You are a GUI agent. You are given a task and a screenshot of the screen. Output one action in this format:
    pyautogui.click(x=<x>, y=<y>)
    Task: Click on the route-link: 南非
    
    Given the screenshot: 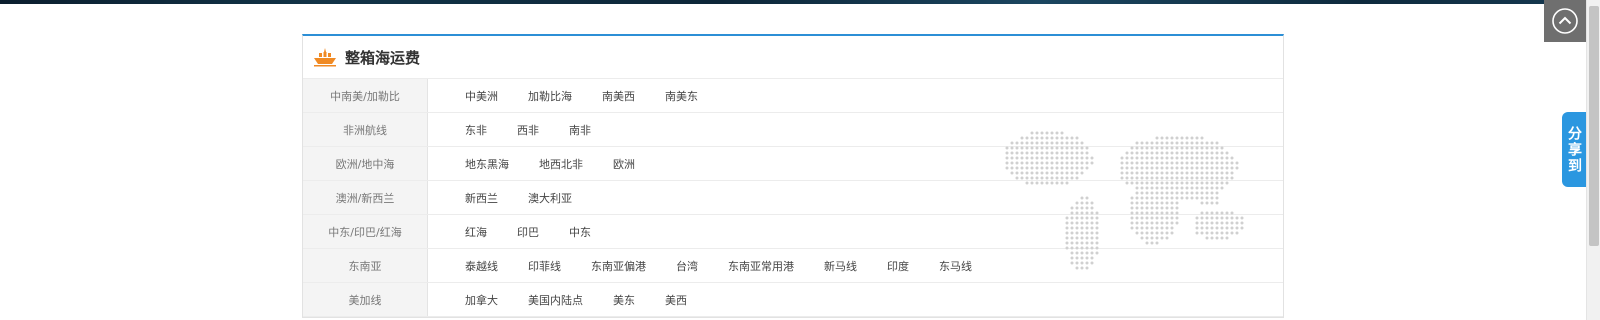 What is the action you would take?
    pyautogui.click(x=580, y=130)
    